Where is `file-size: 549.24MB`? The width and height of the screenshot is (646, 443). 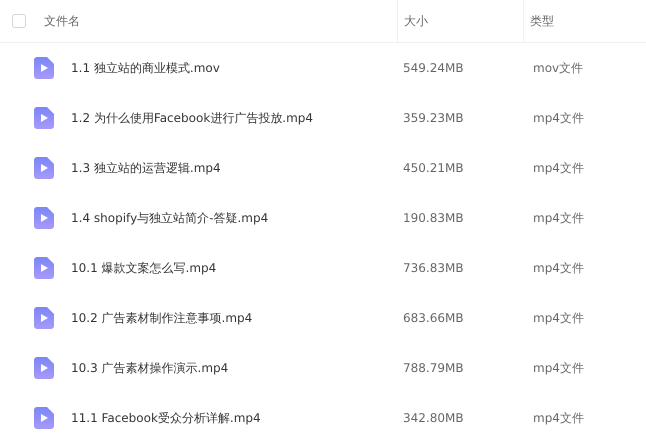 file-size: 549.24MB is located at coordinates (433, 68).